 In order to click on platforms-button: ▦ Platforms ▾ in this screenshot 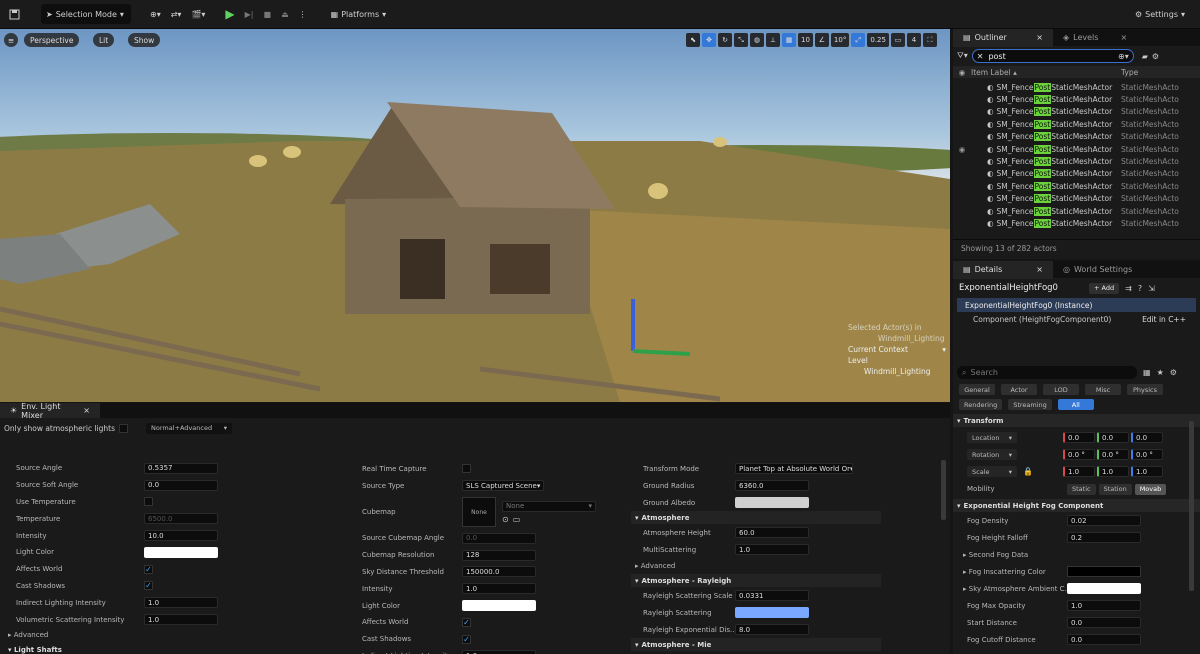, I will do `click(358, 14)`.